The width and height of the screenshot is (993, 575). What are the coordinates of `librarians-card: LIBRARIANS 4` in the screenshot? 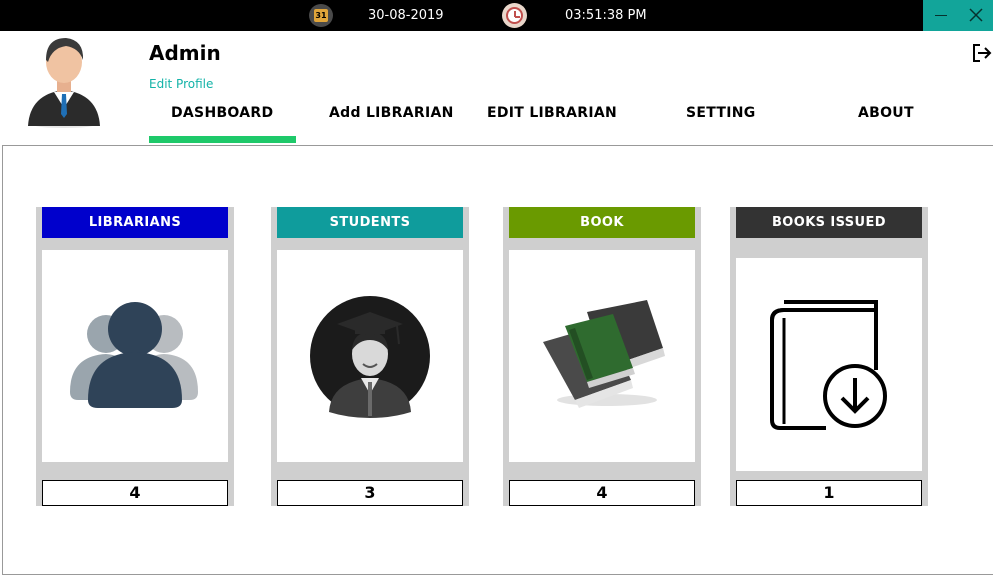 It's located at (135, 356).